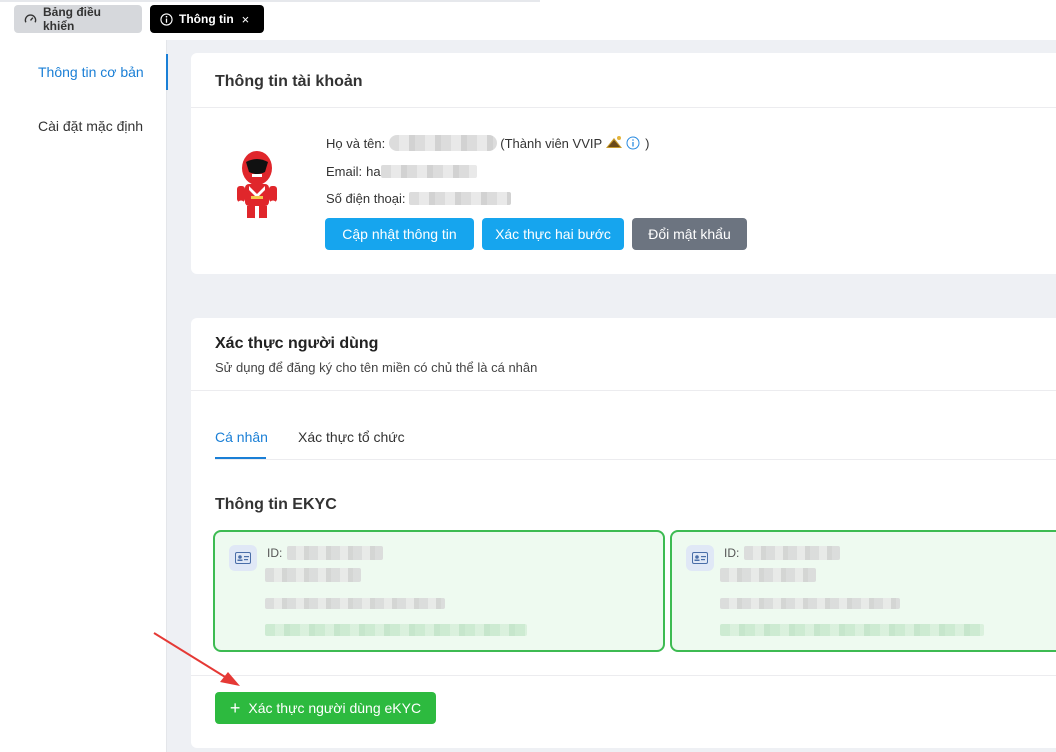 This screenshot has width=1056, height=752. What do you see at coordinates (373, 171) in the screenshot?
I see `email-visible-prefix: ha` at bounding box center [373, 171].